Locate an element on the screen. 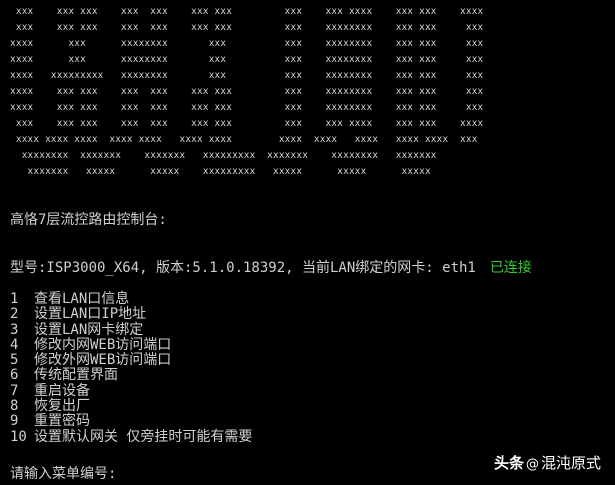 Image resolution: width=615 pixels, height=485 pixels. menu-item-lan-web-port: 4 修改内网WEB访问端口 is located at coordinates (131, 344).